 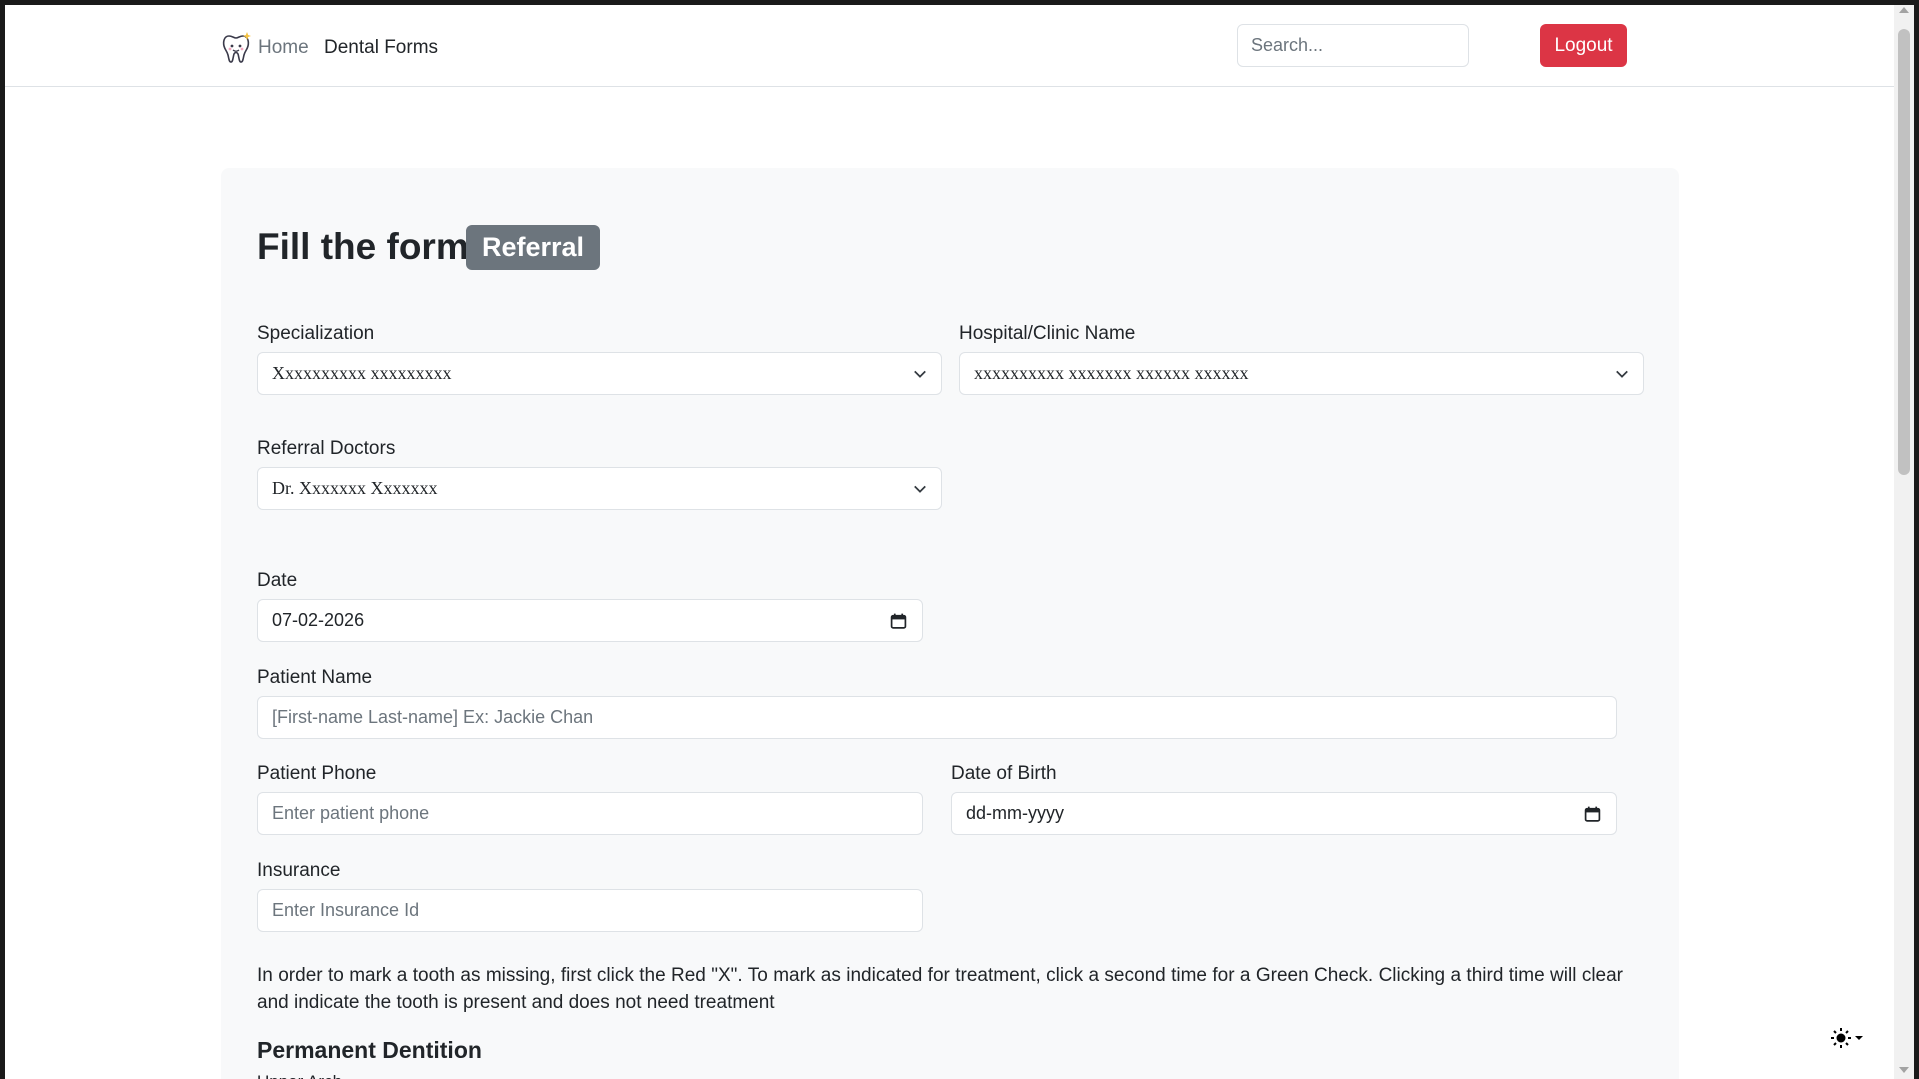 I want to click on form-type-badge: Referral, so click(x=533, y=247).